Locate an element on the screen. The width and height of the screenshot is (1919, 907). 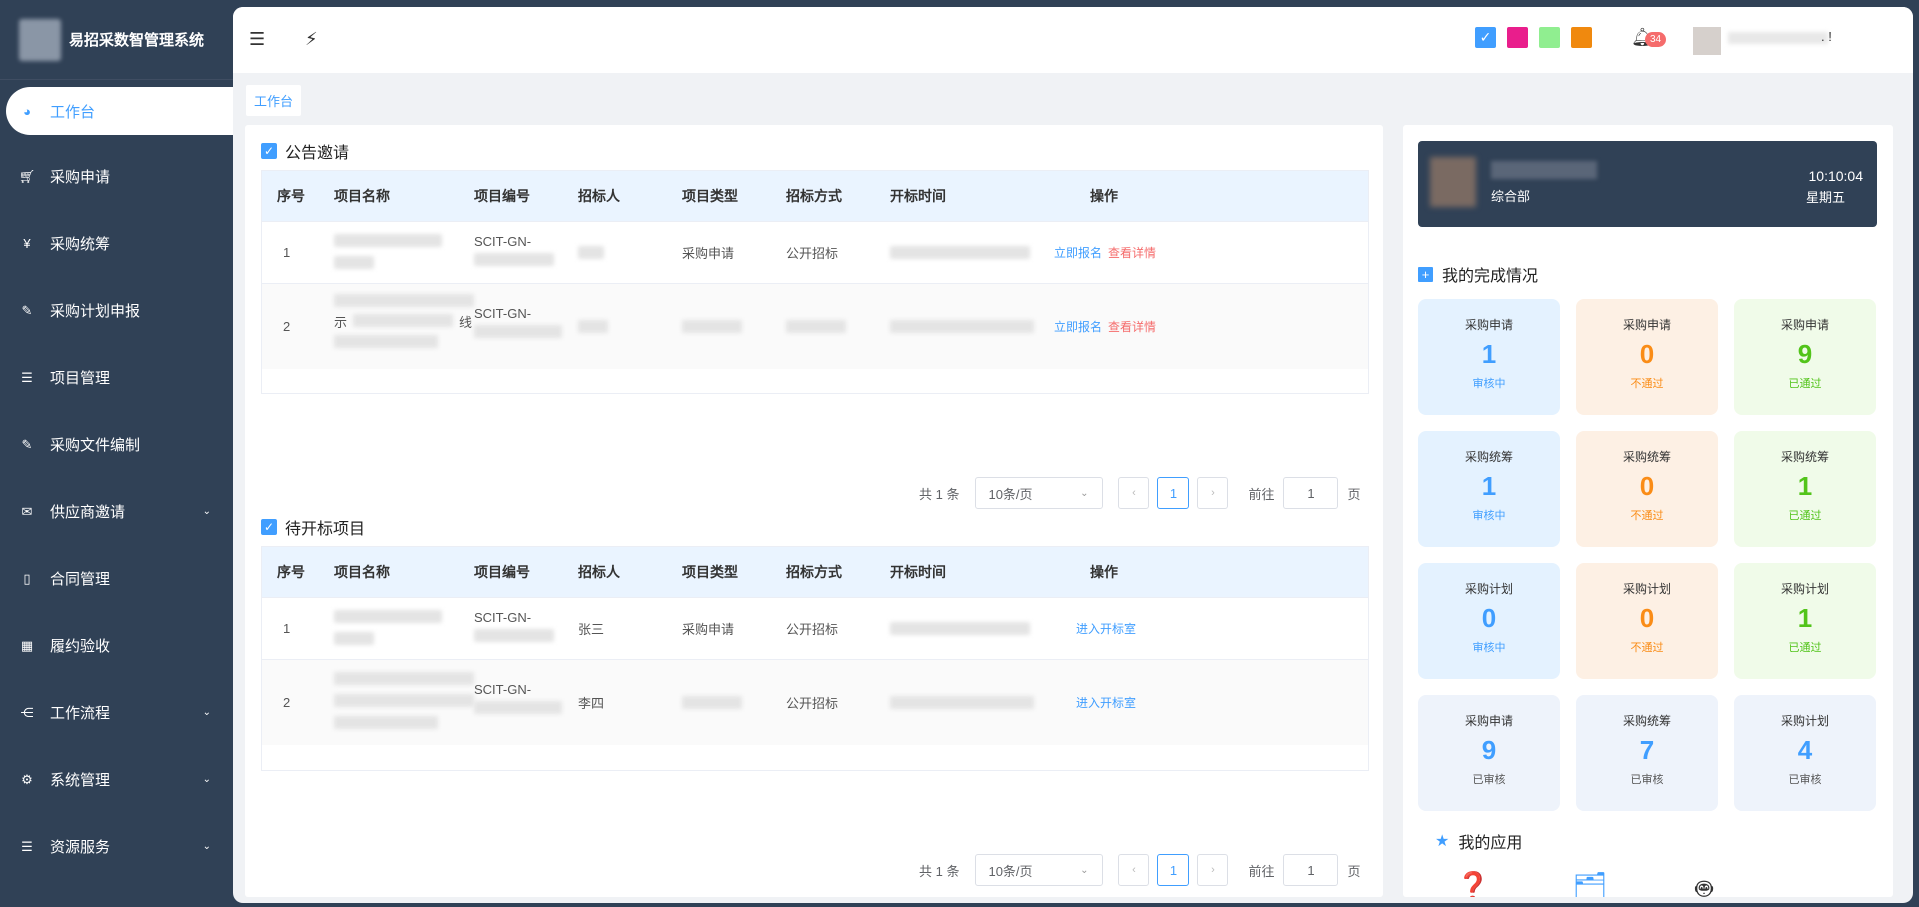
sidebar-item-system: ⚙ 系统管理 ⌄ is located at coordinates (116, 779).